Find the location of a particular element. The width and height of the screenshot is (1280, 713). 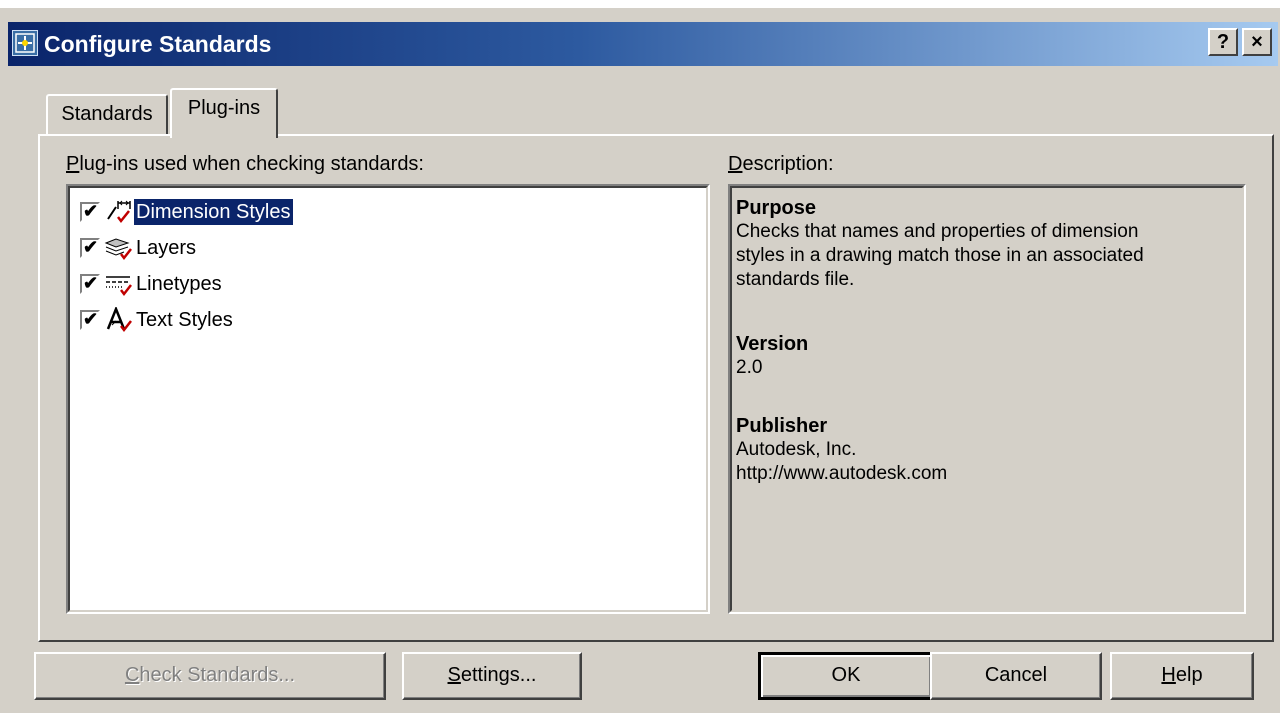

list-item-layers: ✔ Layers is located at coordinates (139, 248).